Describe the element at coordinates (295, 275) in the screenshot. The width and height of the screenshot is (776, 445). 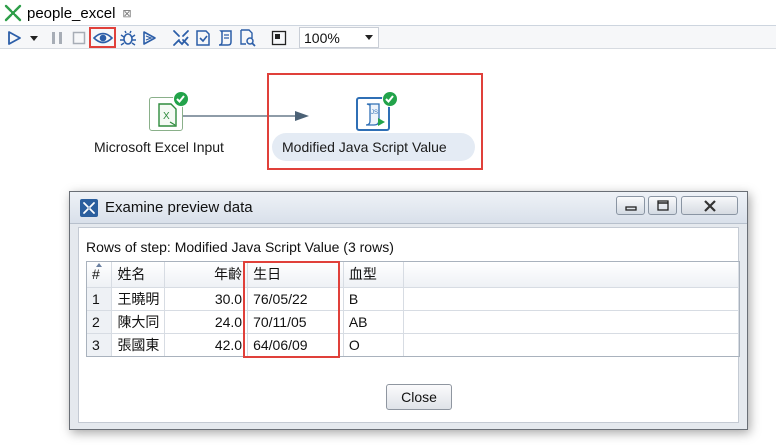
I see `column-header-birthday: 生日` at that location.